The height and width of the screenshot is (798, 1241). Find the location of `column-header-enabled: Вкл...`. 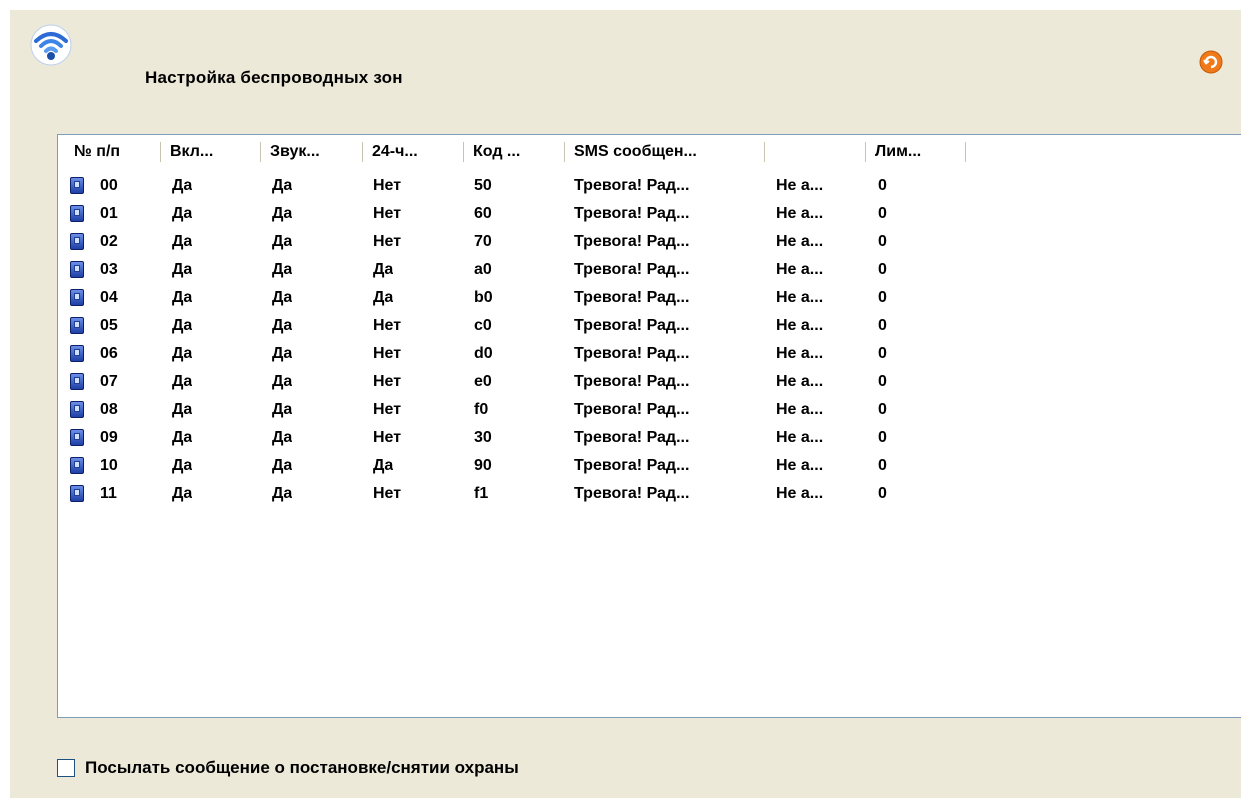

column-header-enabled: Вкл... is located at coordinates (212, 151).